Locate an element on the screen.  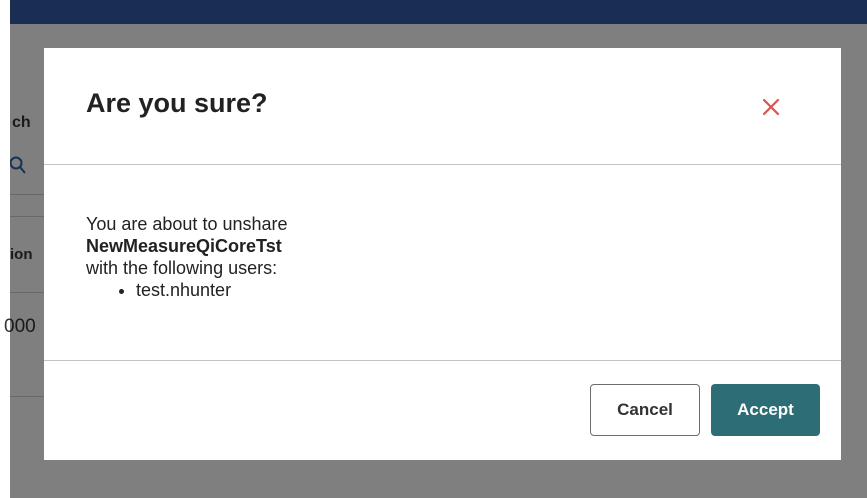
dialog-title: Are you sure? is located at coordinates (177, 103).